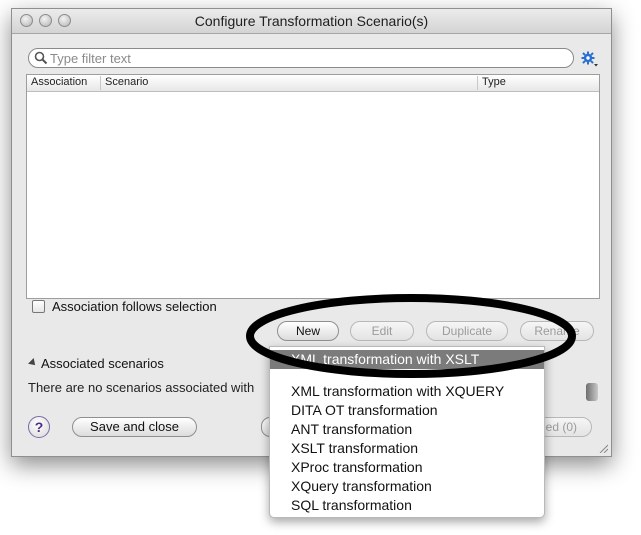  What do you see at coordinates (33, 363) in the screenshot?
I see `disclosure-triangle-icon` at bounding box center [33, 363].